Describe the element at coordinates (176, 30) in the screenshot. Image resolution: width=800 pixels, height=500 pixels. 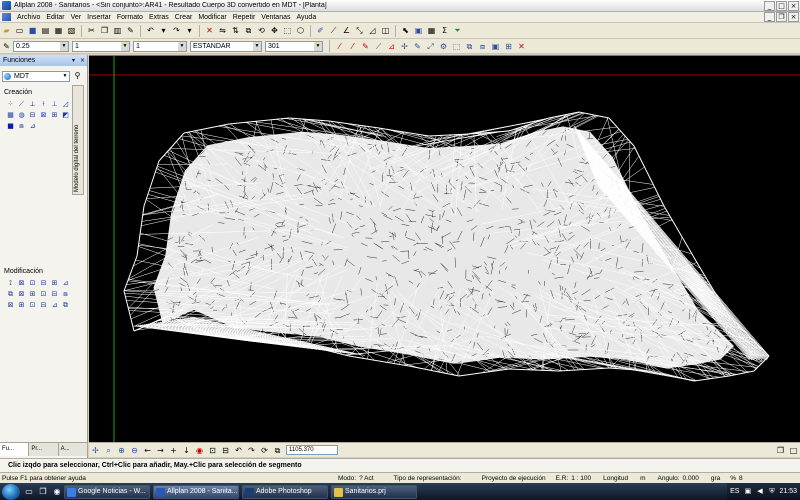
I see `redo-icon: ↷` at that location.